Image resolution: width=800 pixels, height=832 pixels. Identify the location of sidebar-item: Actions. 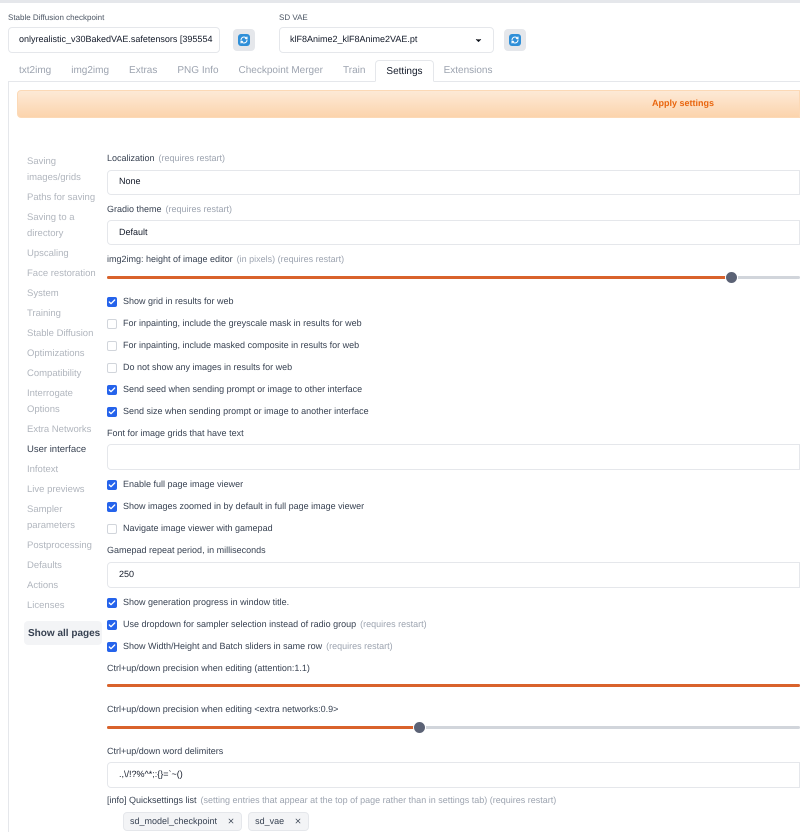
(65, 586).